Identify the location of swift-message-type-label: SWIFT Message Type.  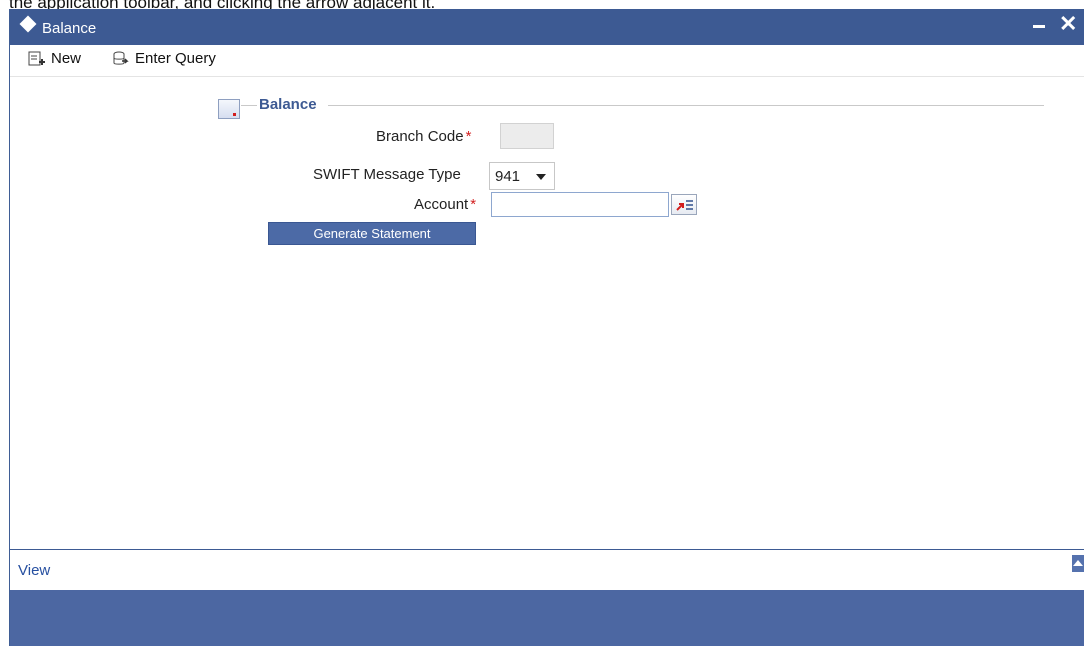
(387, 174).